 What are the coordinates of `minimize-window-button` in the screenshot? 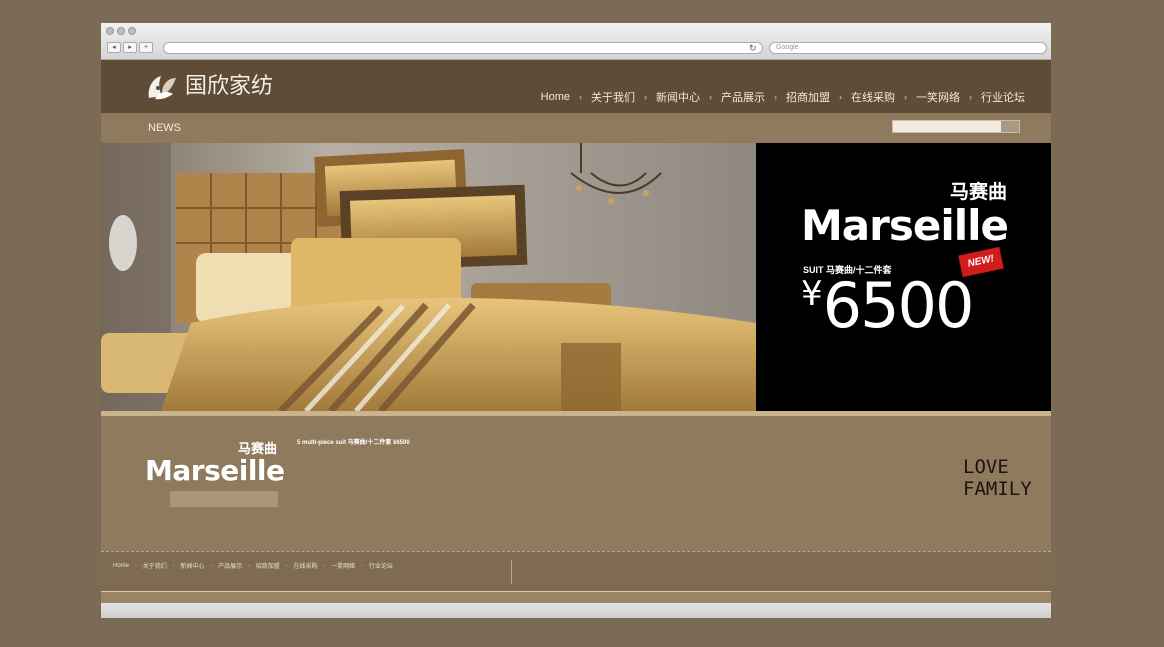 It's located at (121, 31).